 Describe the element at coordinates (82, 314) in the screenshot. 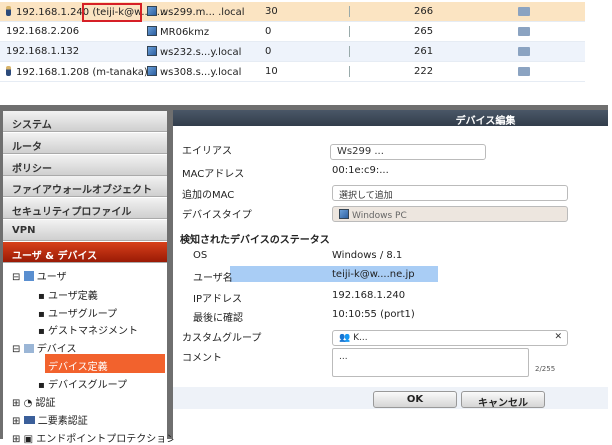

I see `tree-label: ユーザグループ` at that location.